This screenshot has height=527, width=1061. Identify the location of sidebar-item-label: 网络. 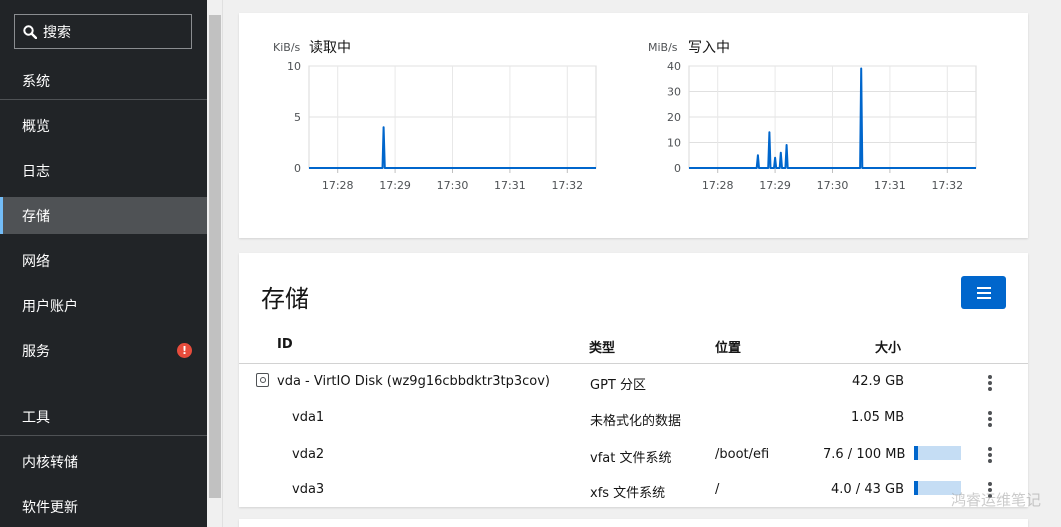
(36, 261).